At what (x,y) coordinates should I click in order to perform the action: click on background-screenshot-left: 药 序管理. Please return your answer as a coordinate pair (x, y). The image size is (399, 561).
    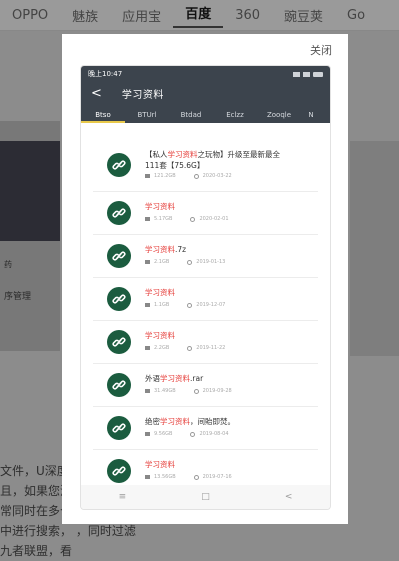
    Looking at the image, I should click on (30, 236).